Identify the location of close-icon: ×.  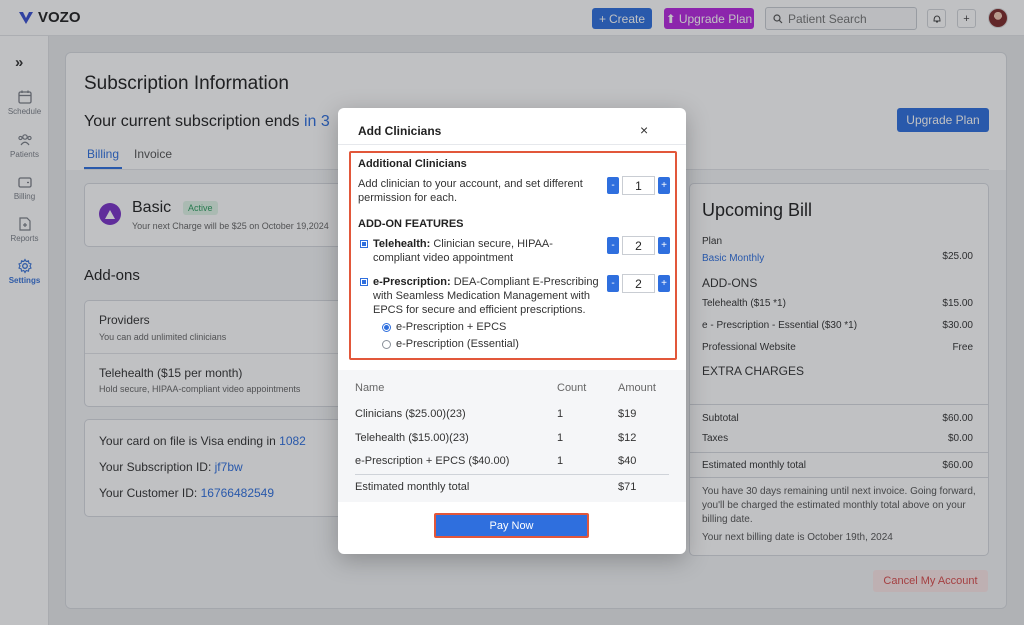
(644, 130).